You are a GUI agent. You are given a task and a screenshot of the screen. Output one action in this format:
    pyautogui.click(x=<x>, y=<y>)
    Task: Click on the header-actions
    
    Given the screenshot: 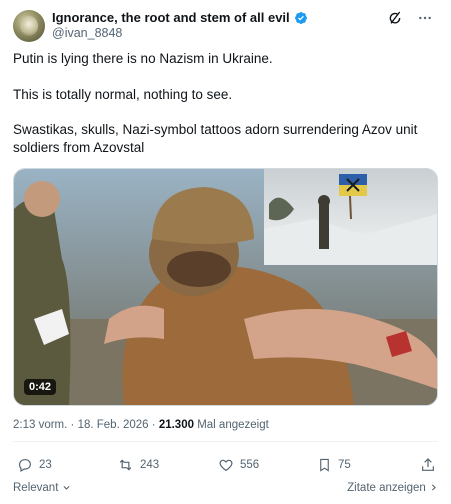 What is the action you would take?
    pyautogui.click(x=410, y=18)
    